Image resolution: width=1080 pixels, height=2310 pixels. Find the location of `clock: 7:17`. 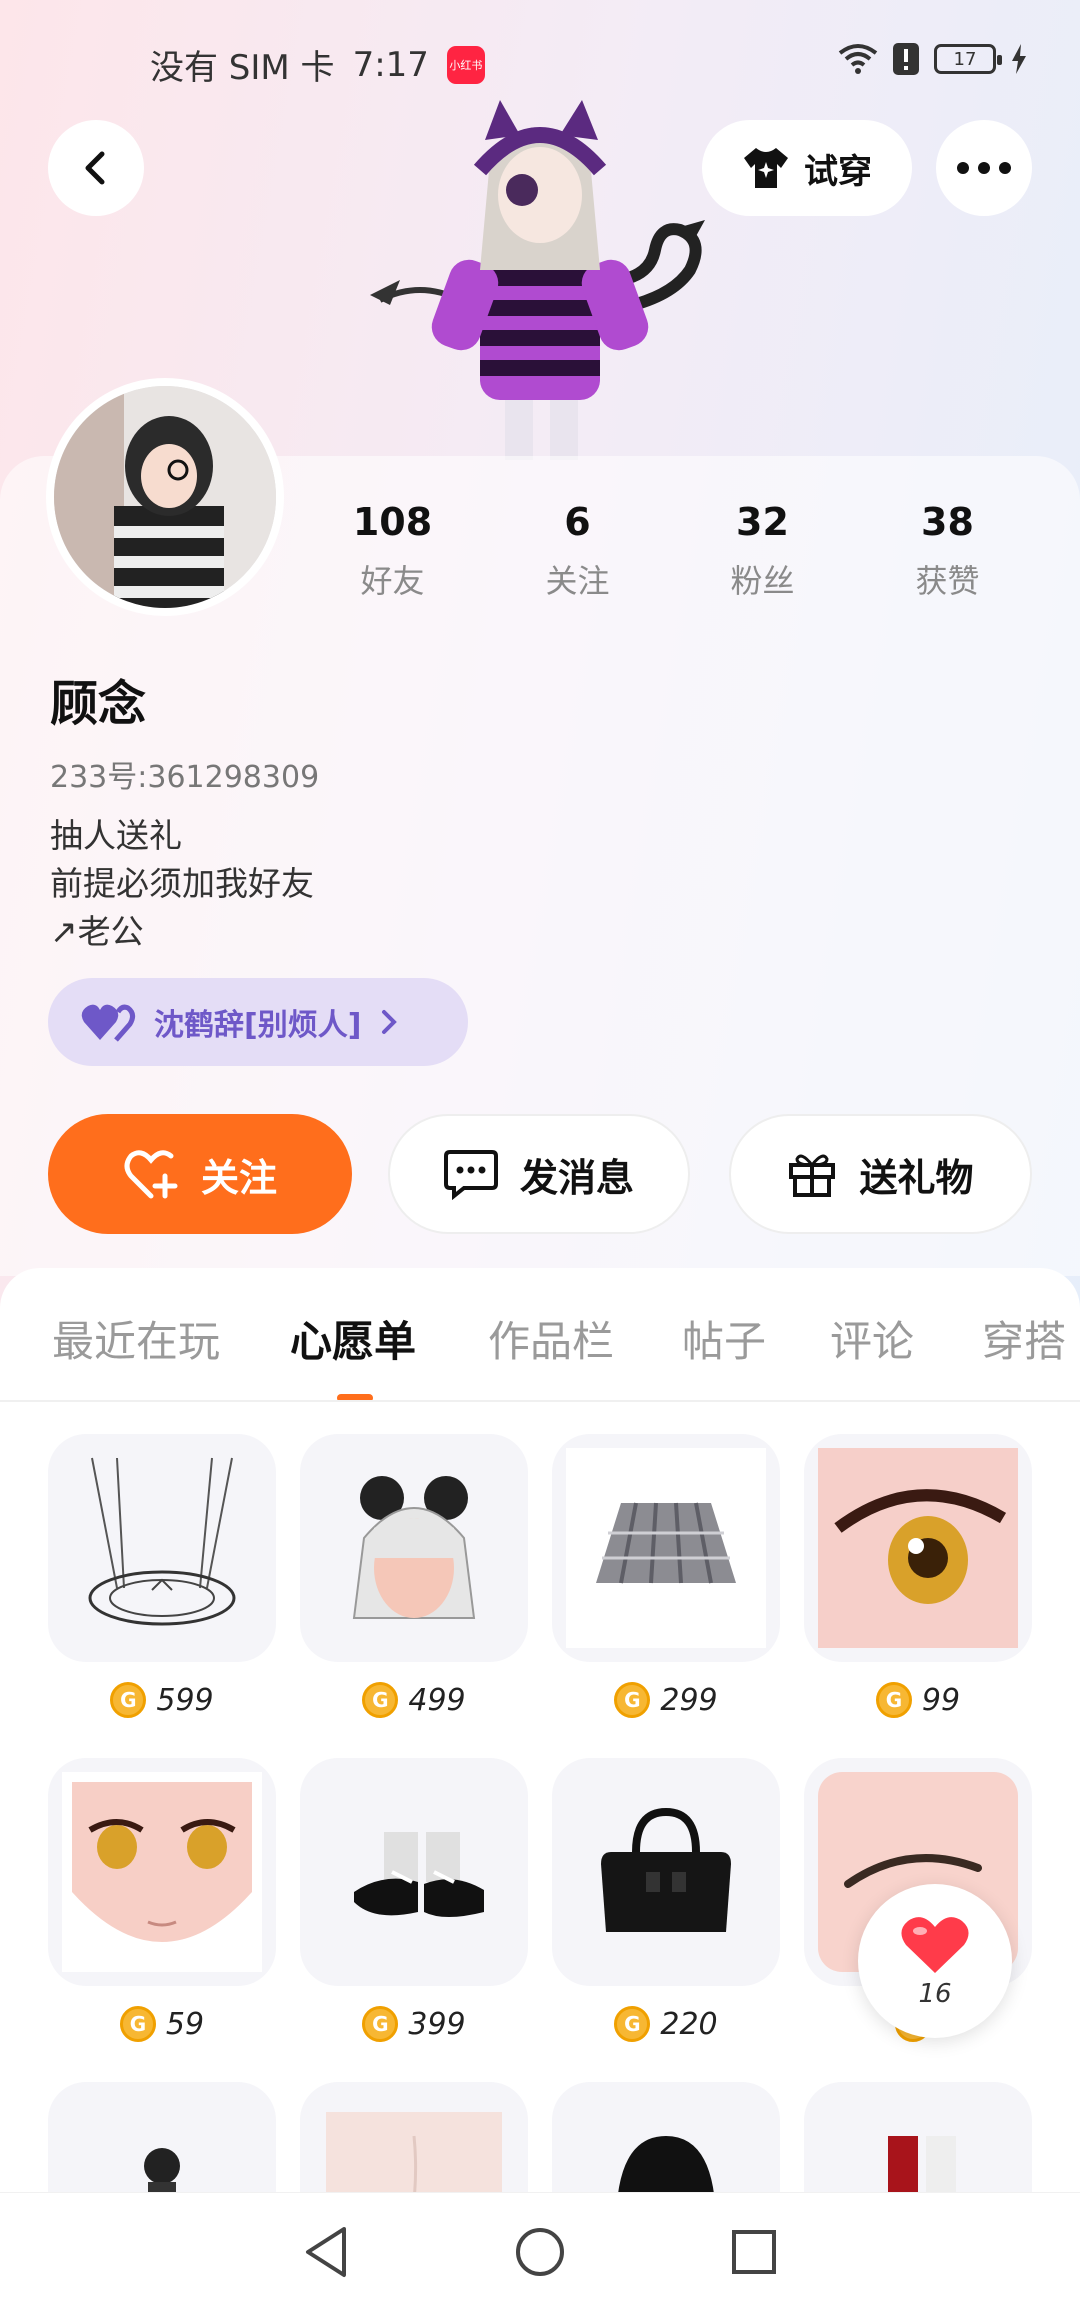

clock: 7:17 is located at coordinates (390, 64).